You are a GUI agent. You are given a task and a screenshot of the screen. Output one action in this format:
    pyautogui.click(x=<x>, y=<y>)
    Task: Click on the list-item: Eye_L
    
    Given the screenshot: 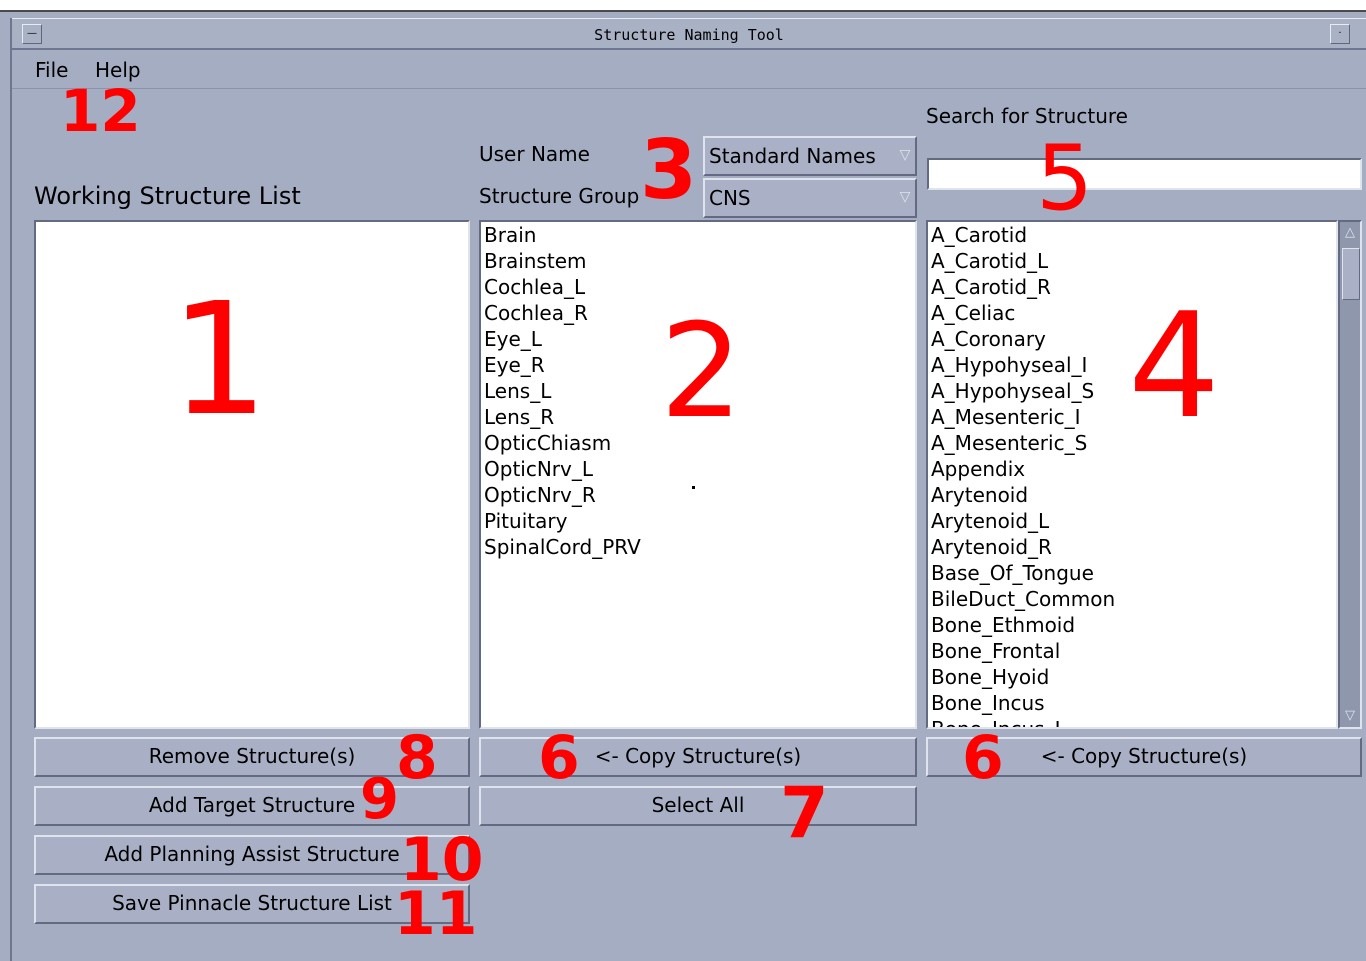 What is the action you would take?
    pyautogui.click(x=698, y=339)
    